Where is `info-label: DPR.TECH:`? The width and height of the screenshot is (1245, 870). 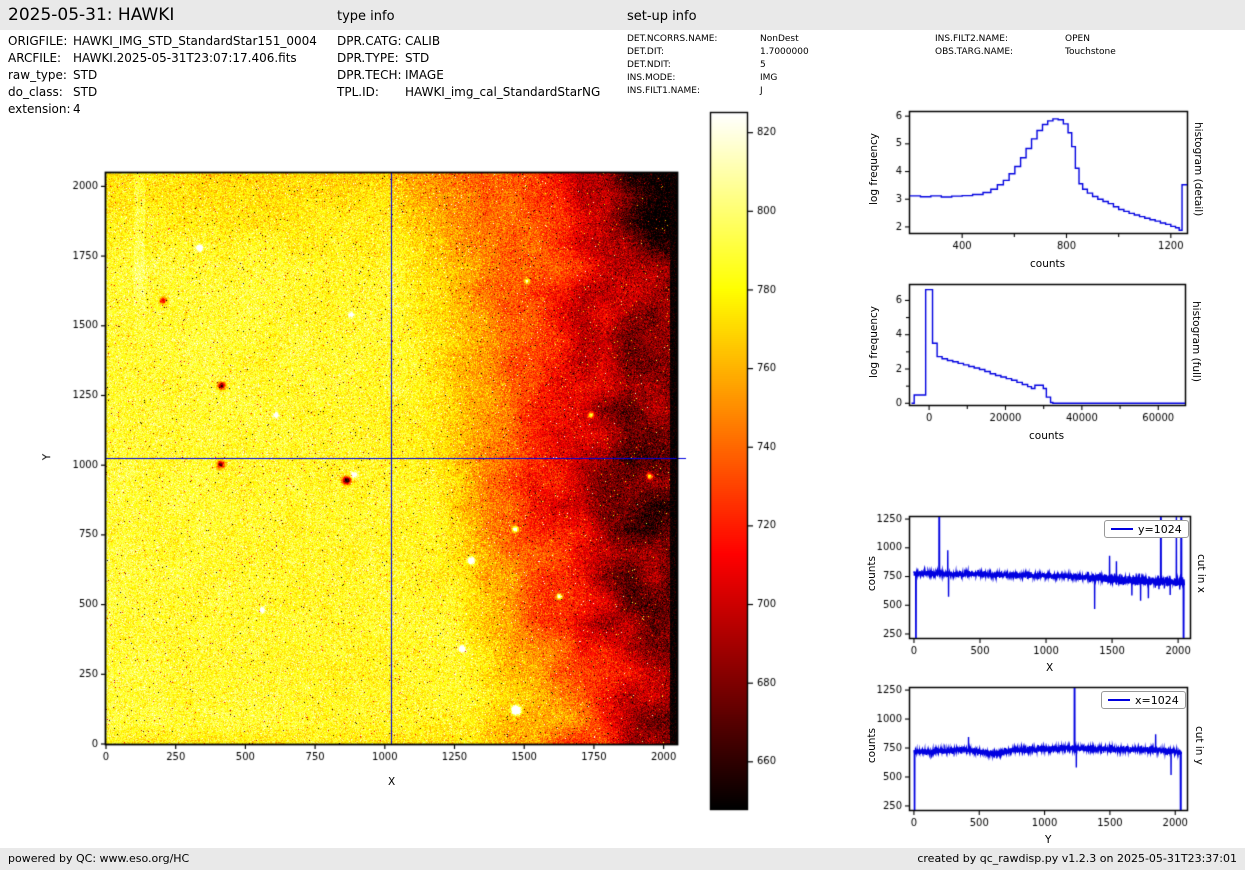
info-label: DPR.TECH: is located at coordinates (369, 75).